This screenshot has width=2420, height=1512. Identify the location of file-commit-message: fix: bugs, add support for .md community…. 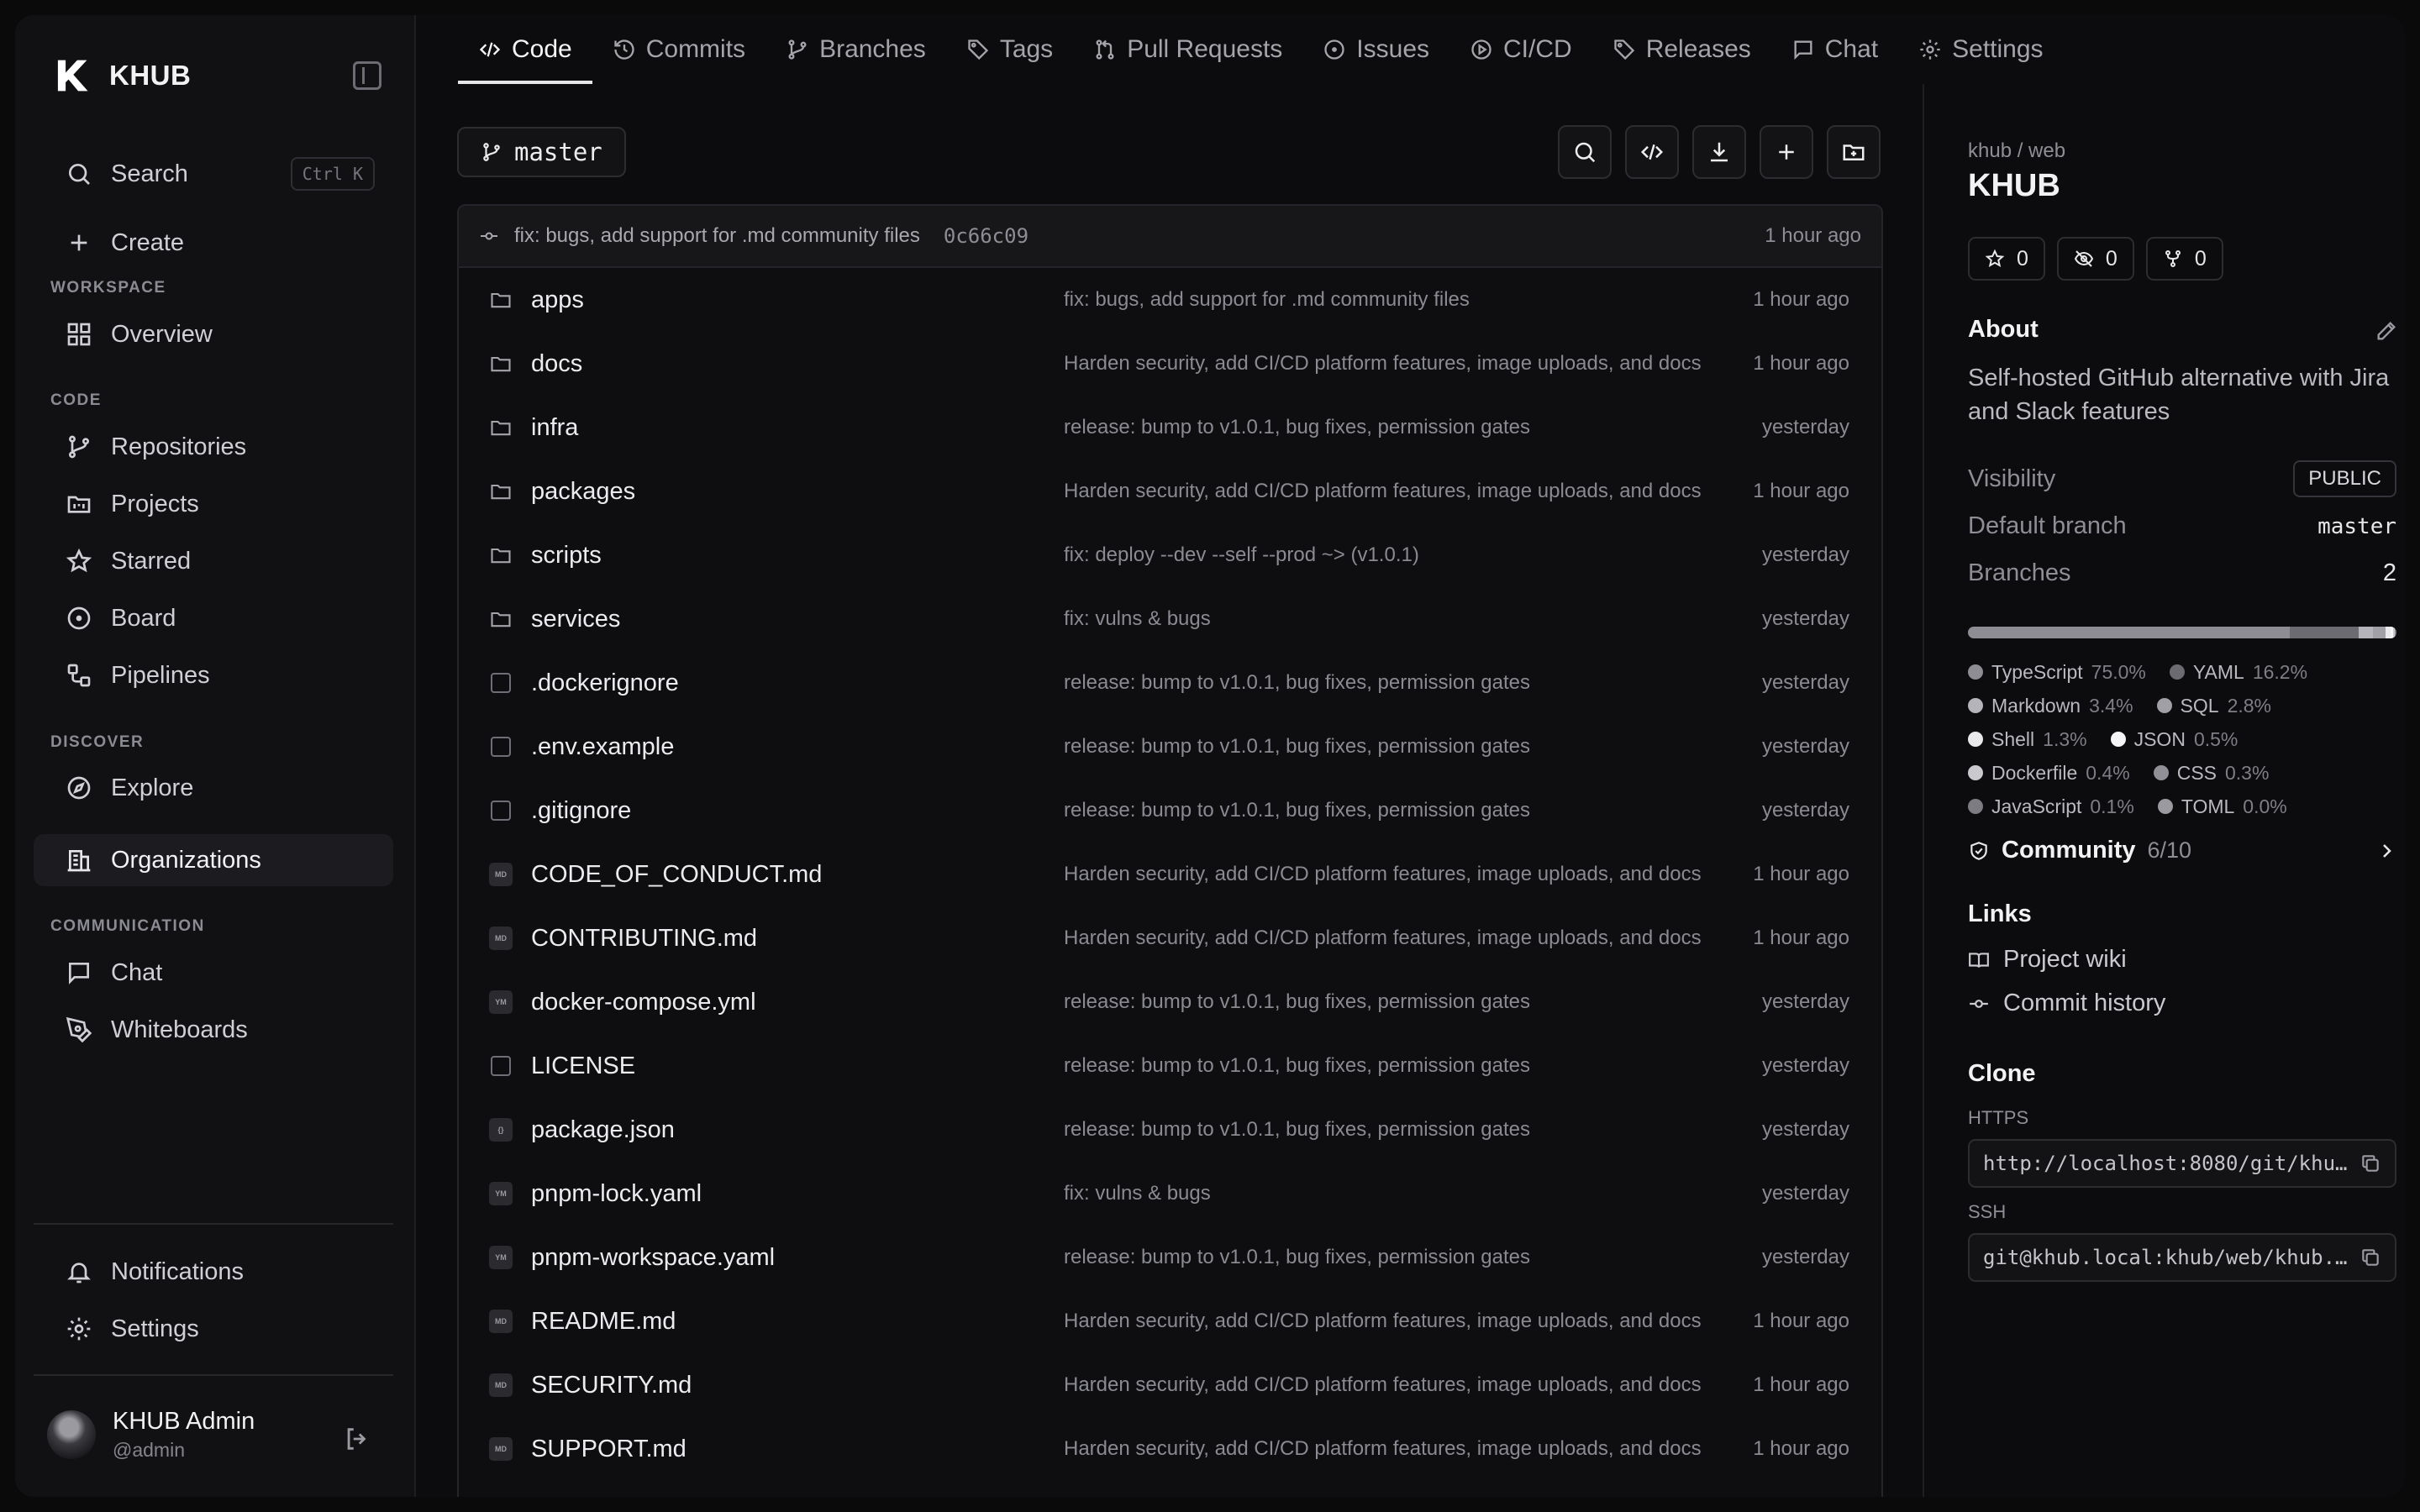
(1267, 300).